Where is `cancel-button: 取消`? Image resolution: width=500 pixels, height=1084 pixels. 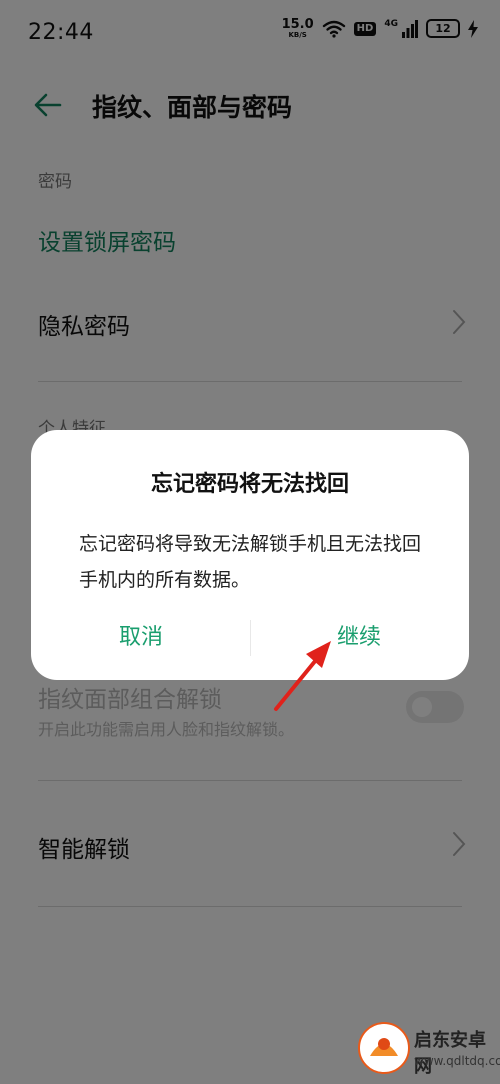 cancel-button: 取消 is located at coordinates (141, 638).